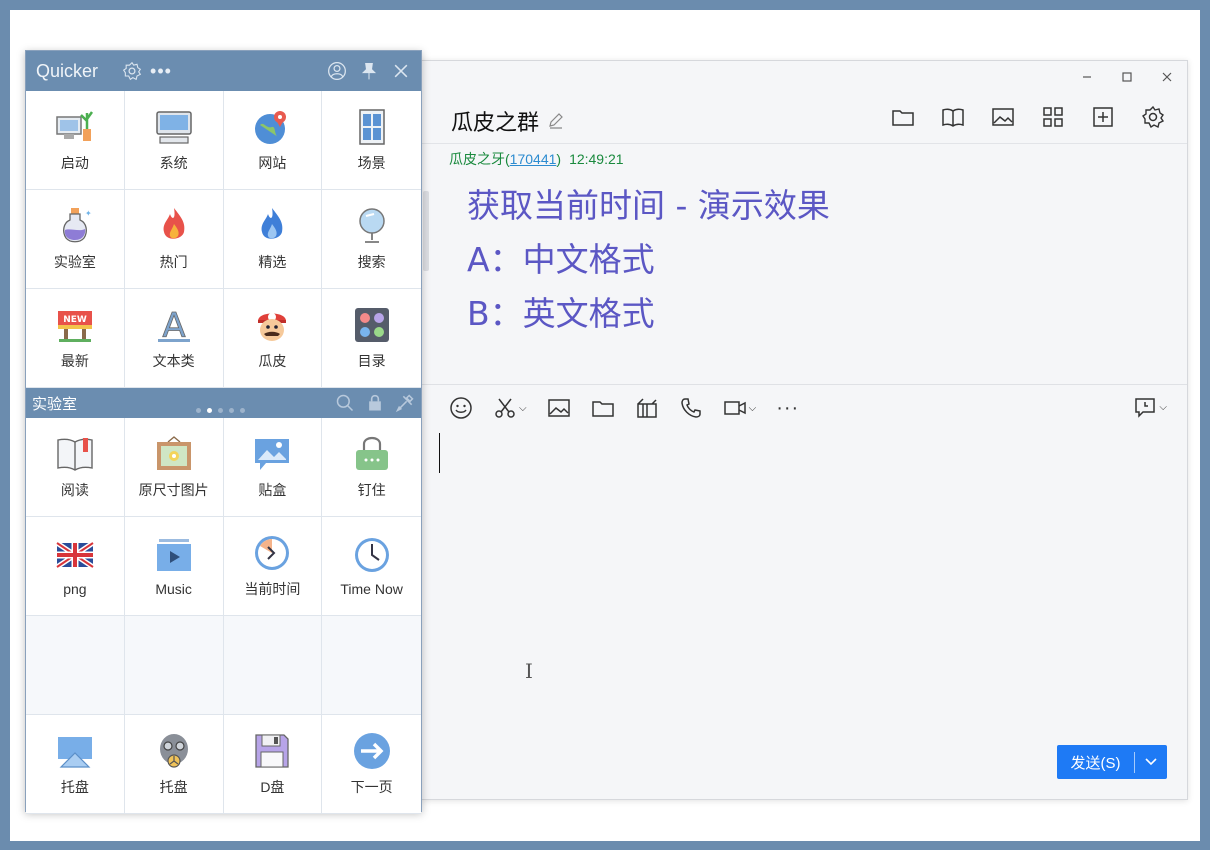 This screenshot has width=1210, height=850. What do you see at coordinates (508, 121) in the screenshot?
I see `chat-title: 瓜皮之群` at bounding box center [508, 121].